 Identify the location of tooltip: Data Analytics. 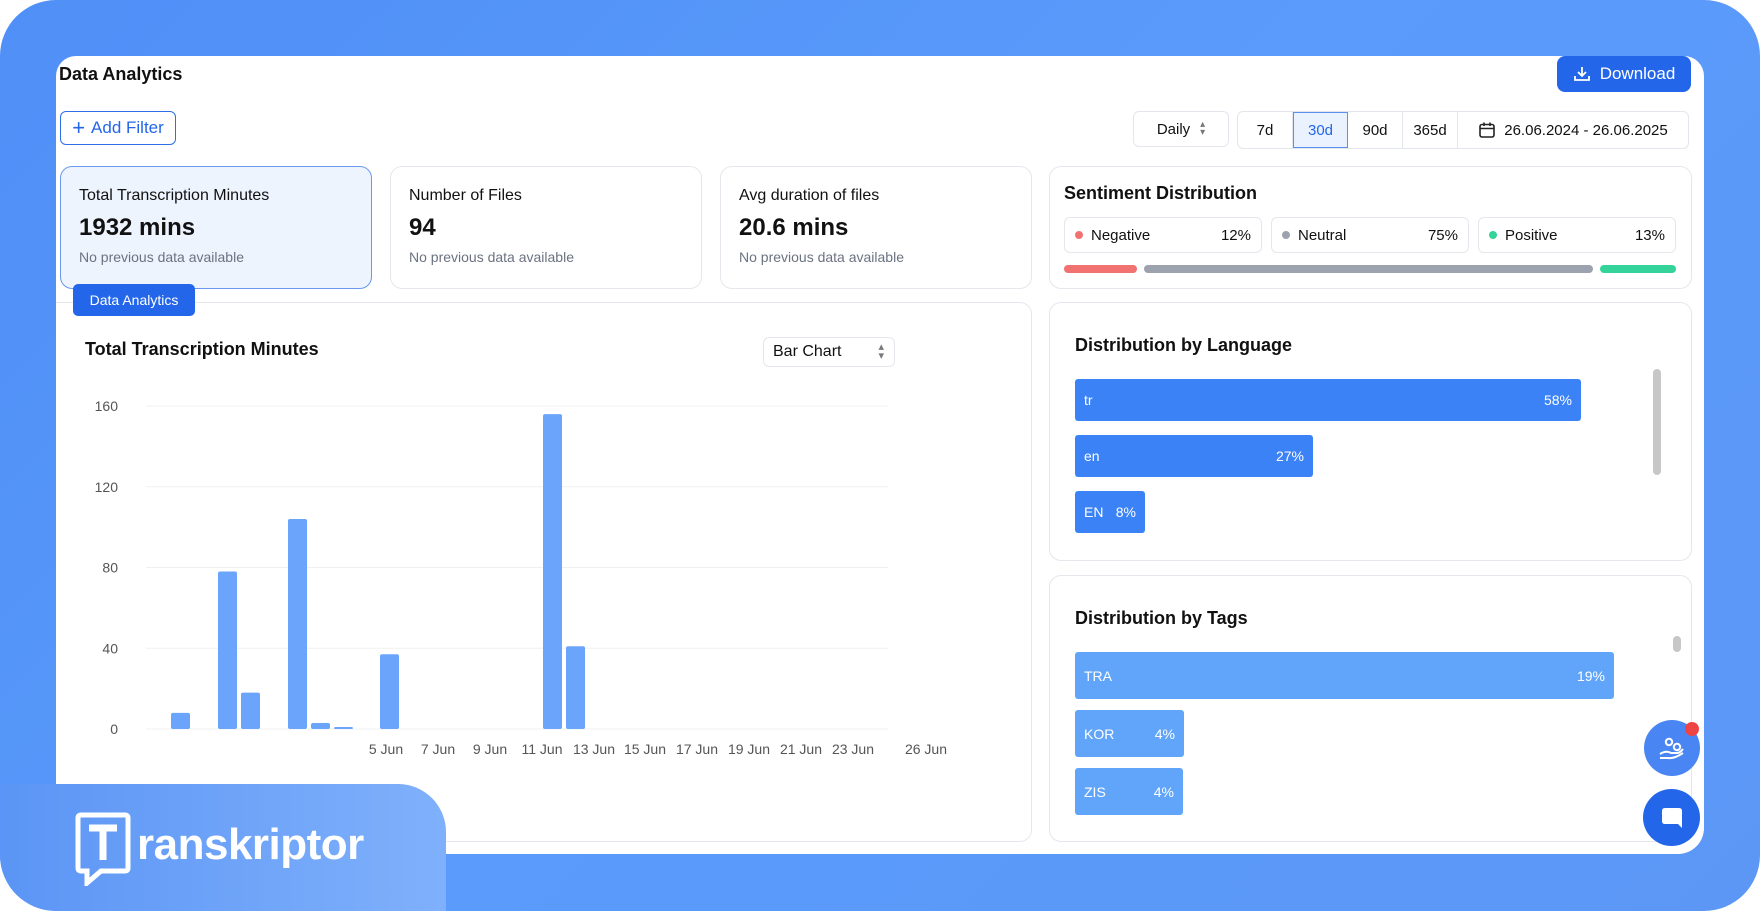
(134, 300).